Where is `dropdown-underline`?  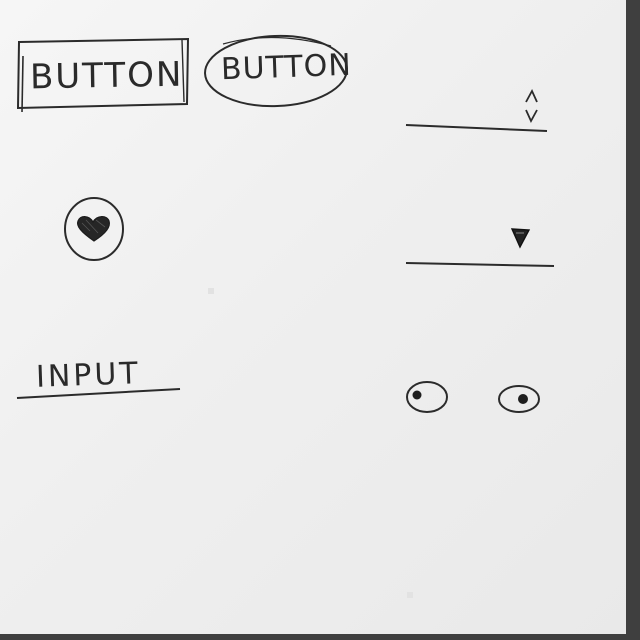 dropdown-underline is located at coordinates (480, 264).